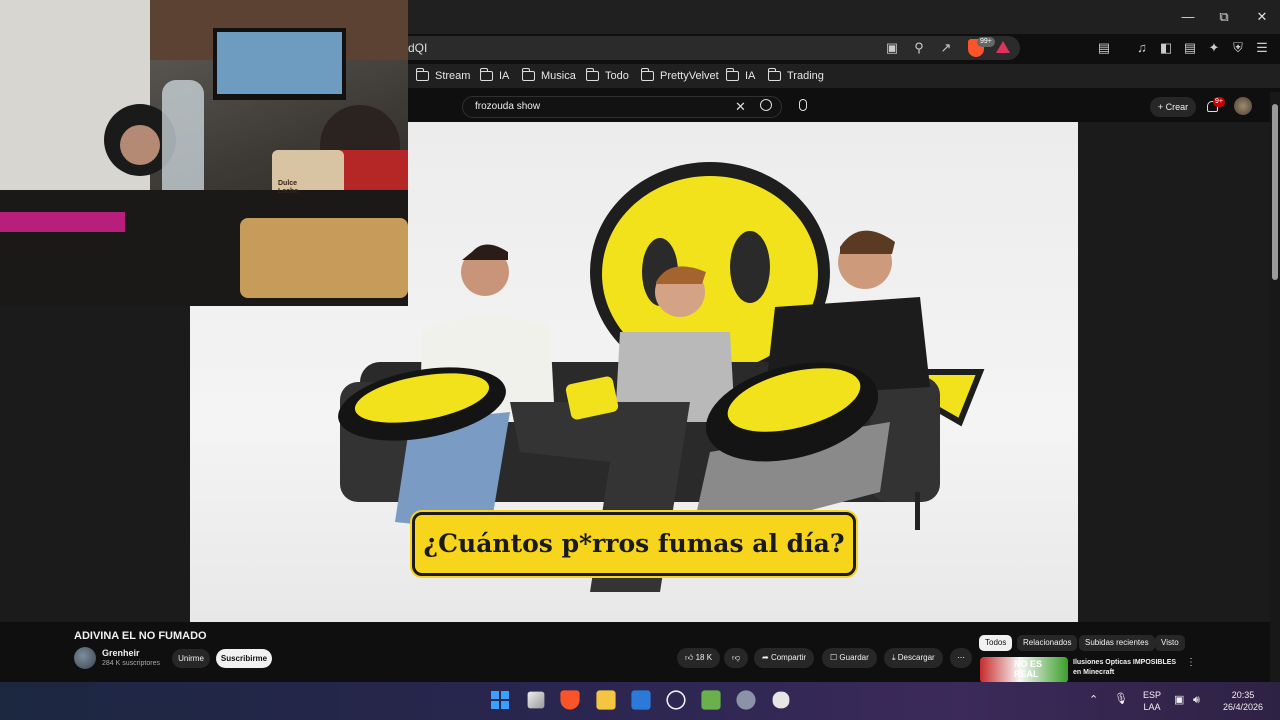 The height and width of the screenshot is (720, 1280). I want to click on chip-recent-uploads: Subidas recientes, so click(1117, 643).